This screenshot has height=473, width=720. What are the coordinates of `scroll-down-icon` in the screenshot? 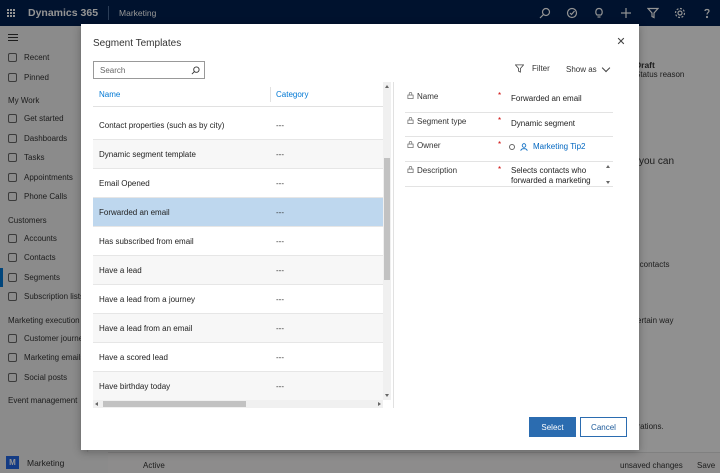 It's located at (387, 395).